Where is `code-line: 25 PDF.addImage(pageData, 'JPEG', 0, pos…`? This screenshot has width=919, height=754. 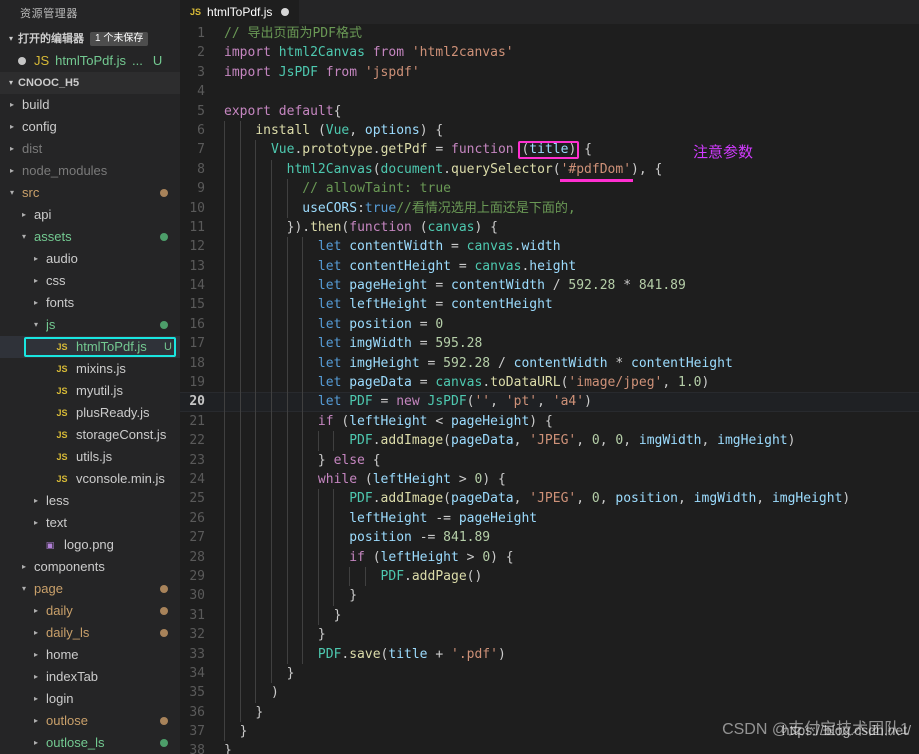 code-line: 25 PDF.addImage(pageData, 'JPEG', 0, pos… is located at coordinates (549, 499).